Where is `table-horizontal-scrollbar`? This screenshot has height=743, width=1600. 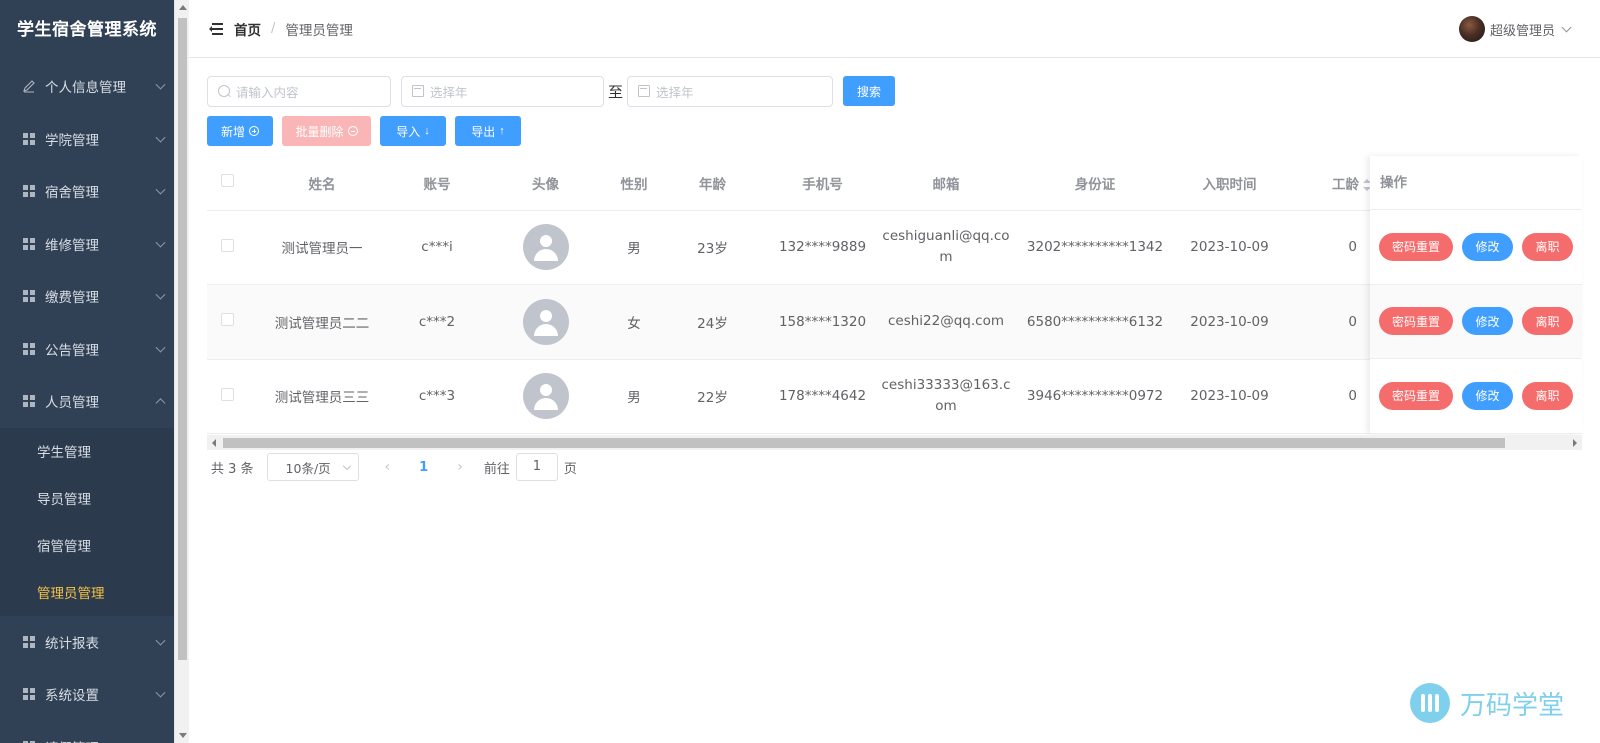
table-horizontal-scrollbar is located at coordinates (894, 442).